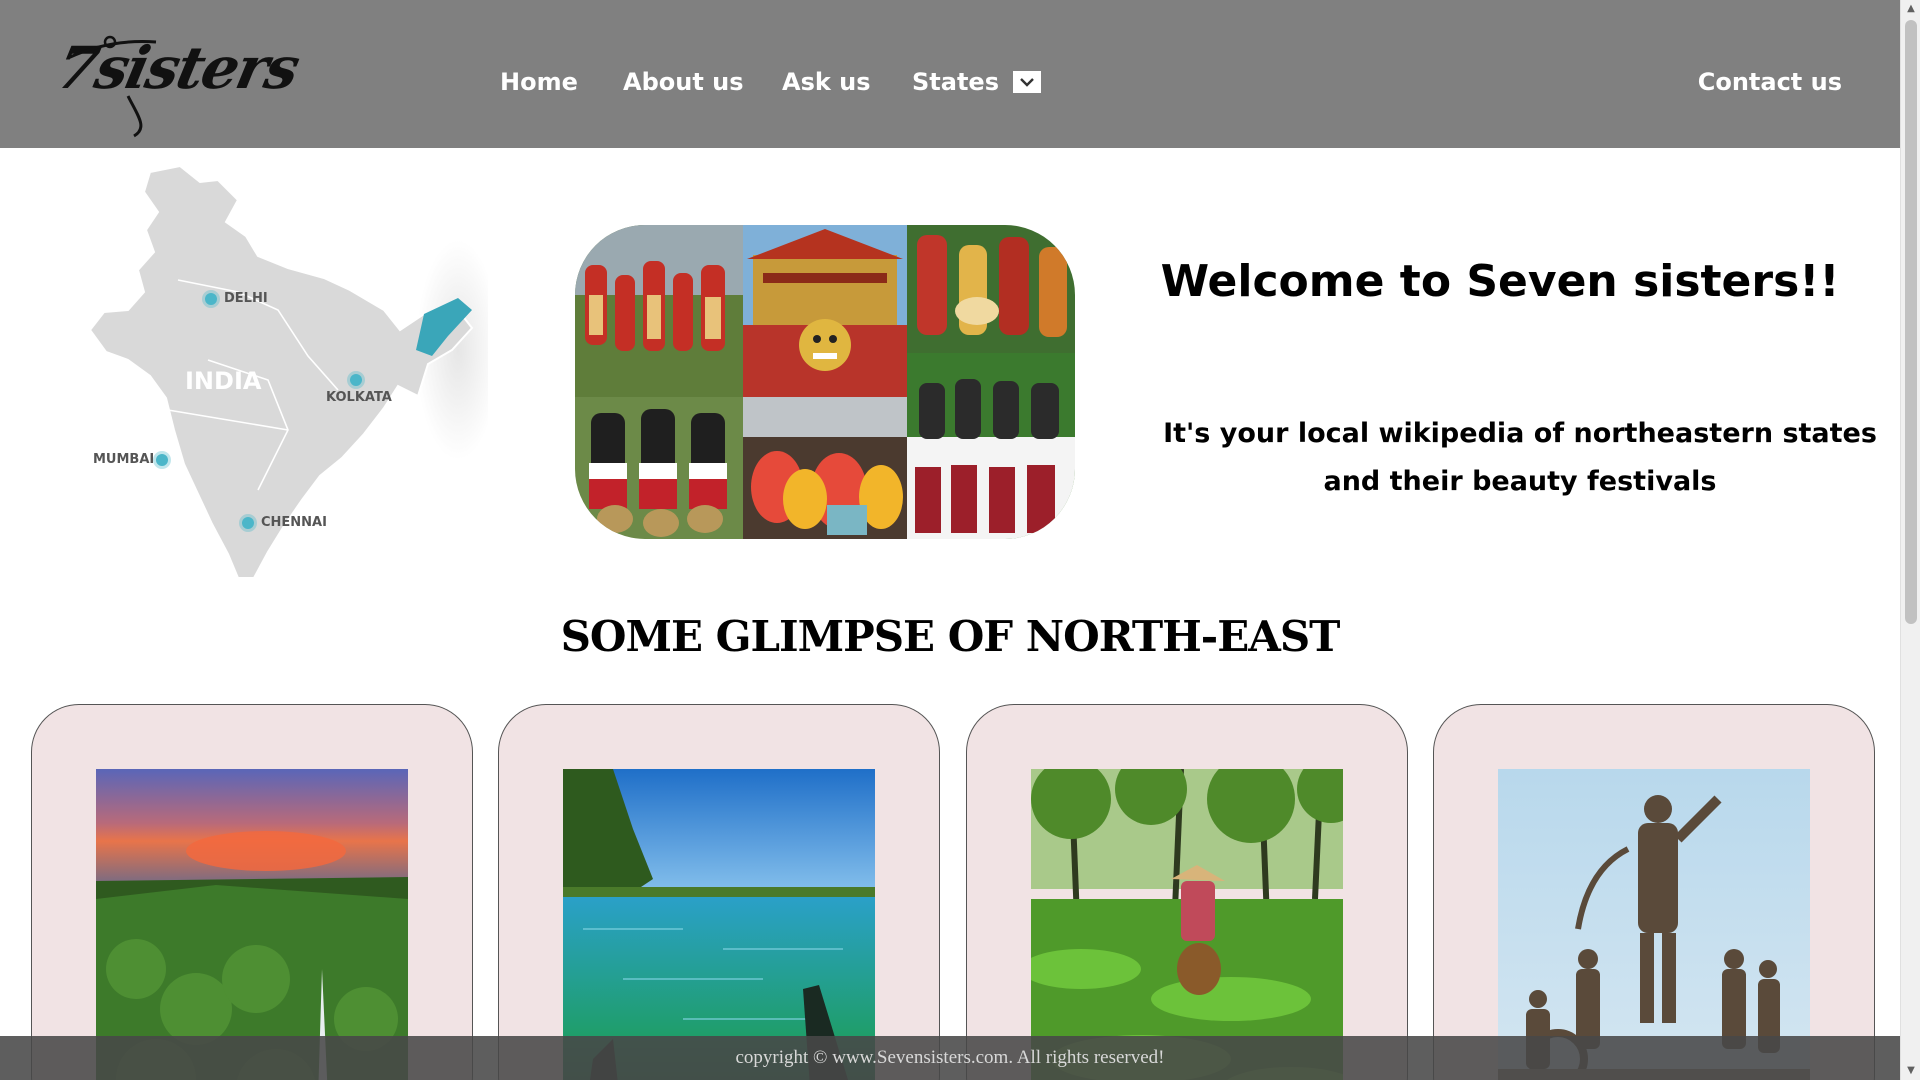 The image size is (1920, 1080). Describe the element at coordinates (826, 82) in the screenshot. I see `nav-ask-link: Ask us` at that location.